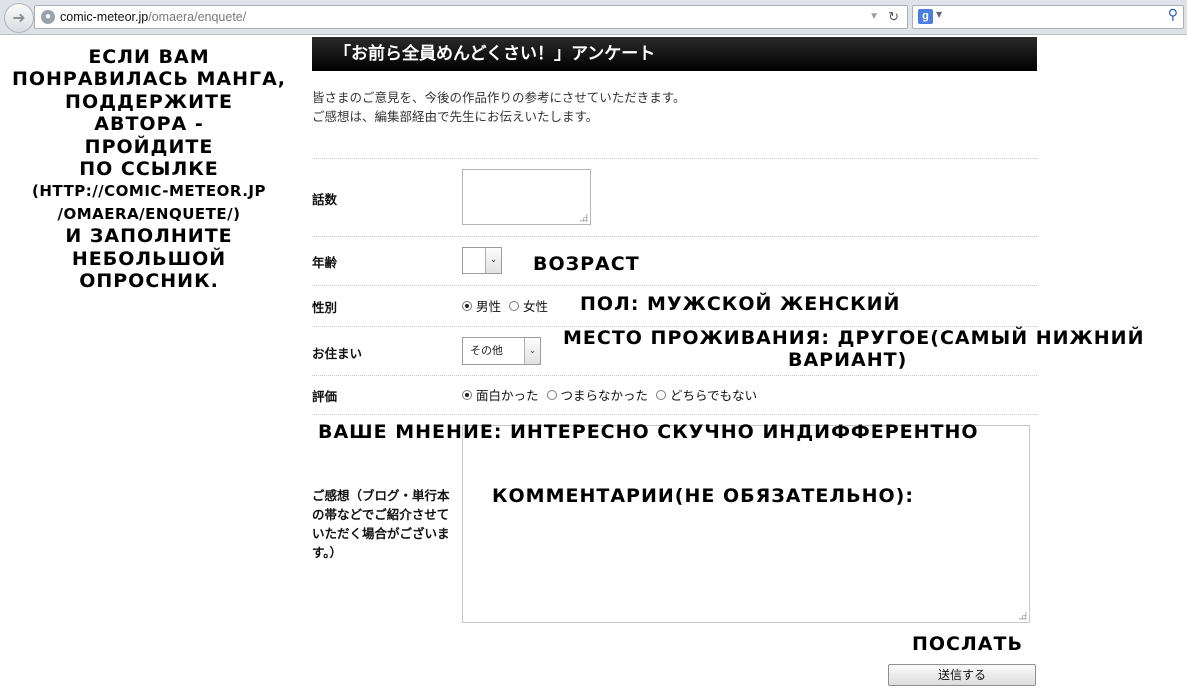  Describe the element at coordinates (149, 258) in the screenshot. I see `note-line: небольшой` at that location.